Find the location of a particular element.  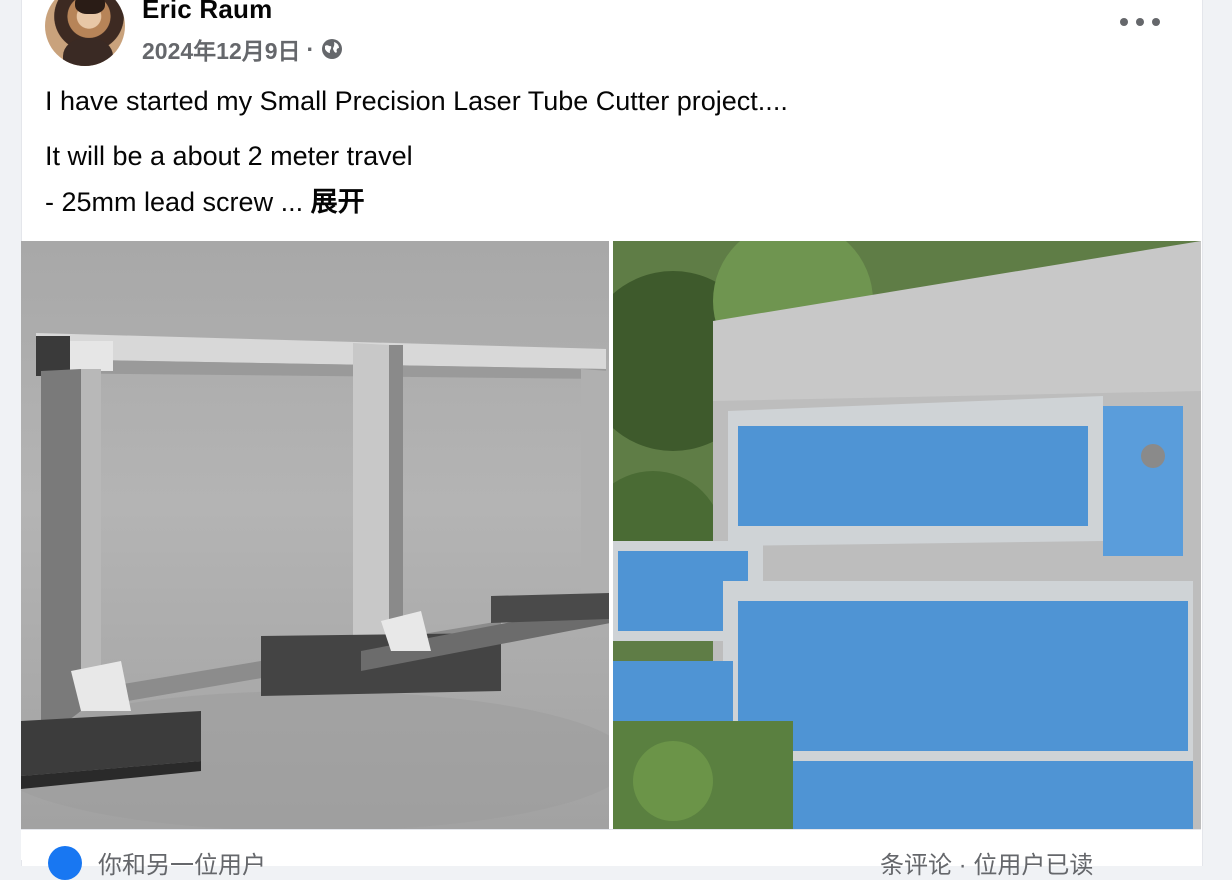

reaction-like-icon is located at coordinates (65, 863).